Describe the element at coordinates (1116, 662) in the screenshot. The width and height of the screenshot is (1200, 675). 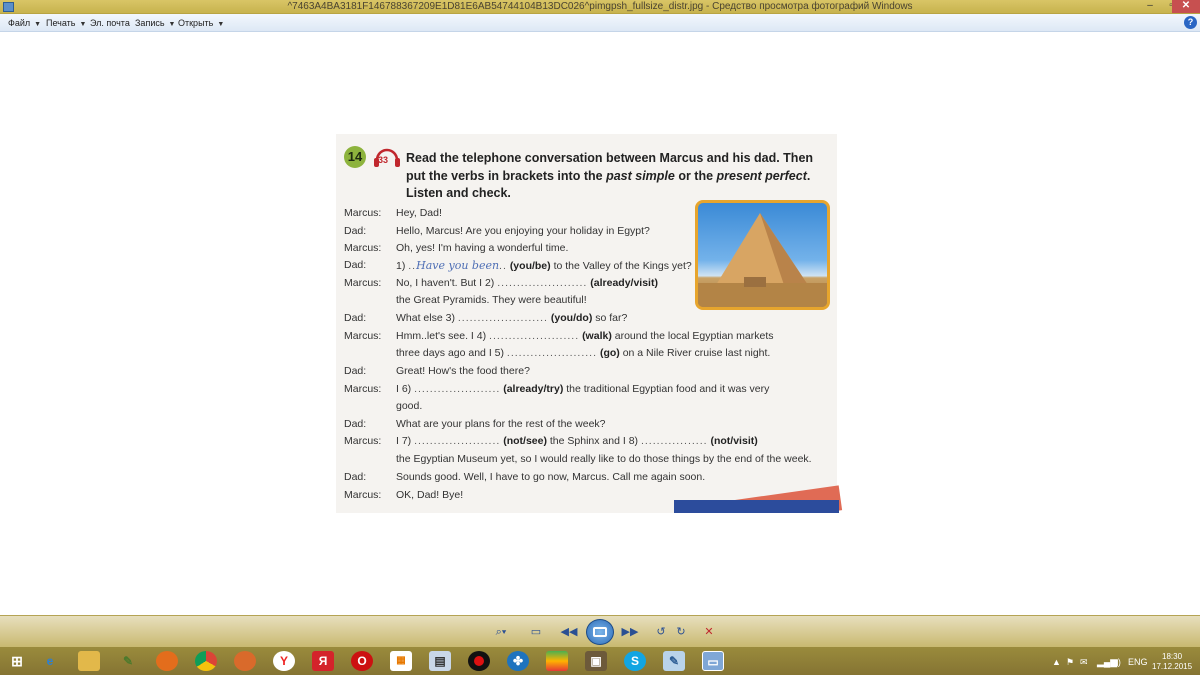
I see `volume-icon: ◀)` at that location.